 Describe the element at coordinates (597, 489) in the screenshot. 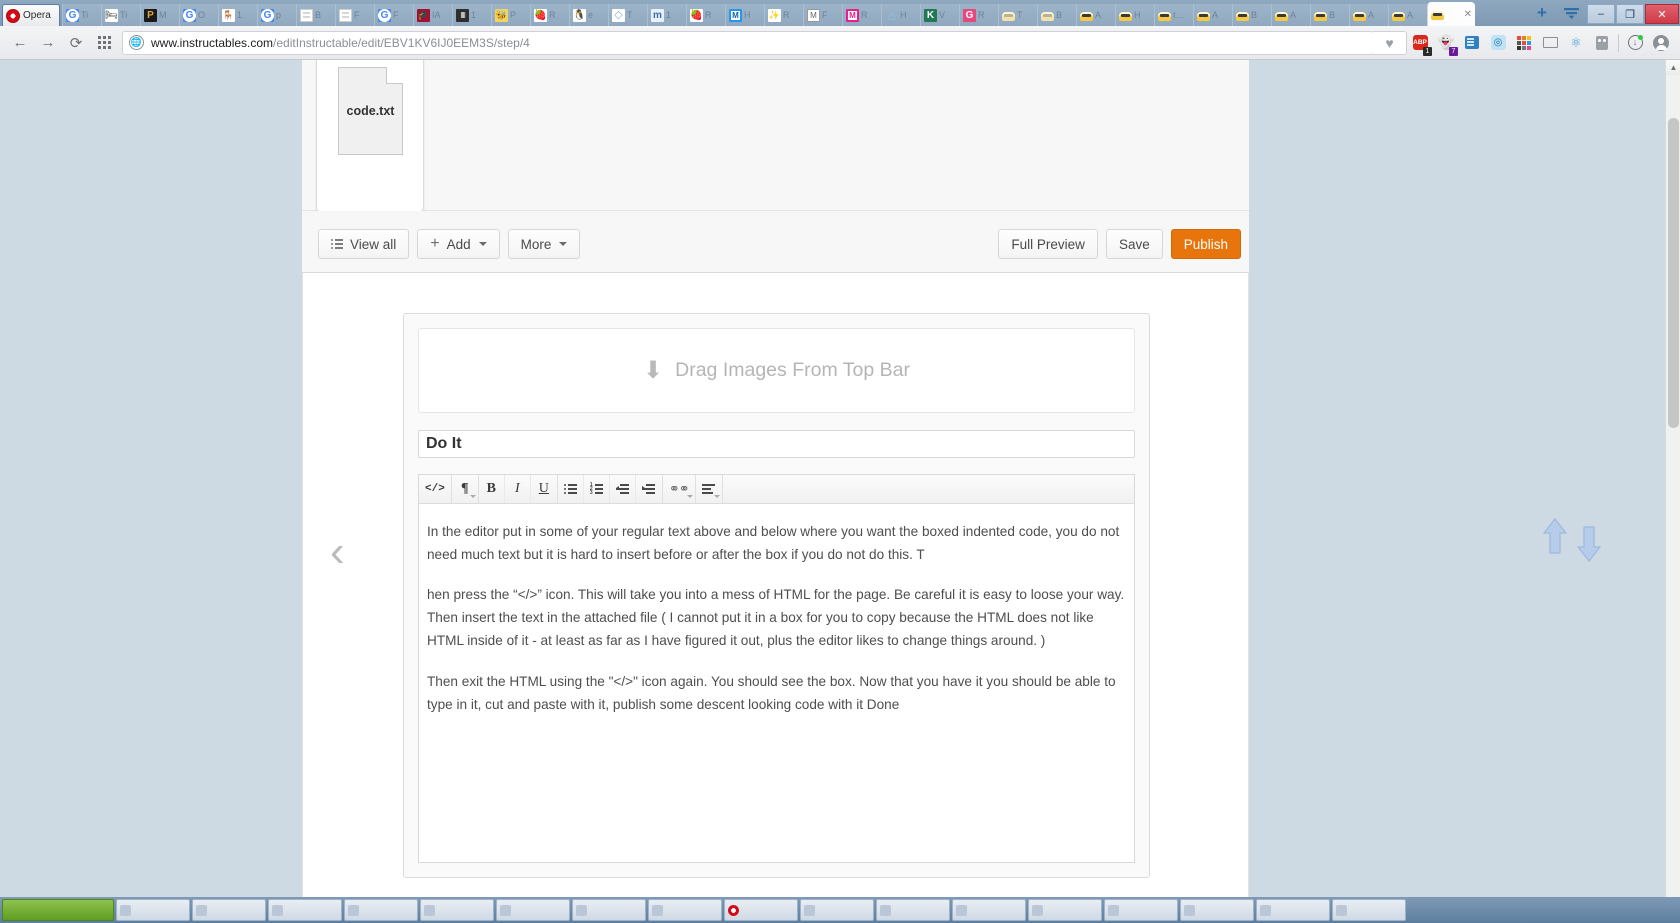

I see `numbered-list-button: 123` at that location.